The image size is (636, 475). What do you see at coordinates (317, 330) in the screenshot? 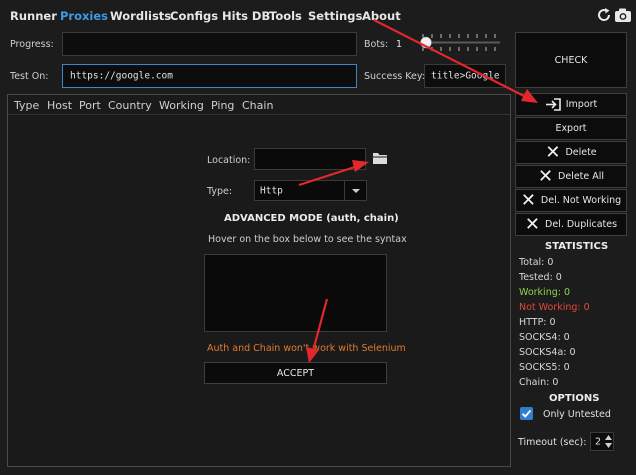
I see `arrow-to-accept` at bounding box center [317, 330].